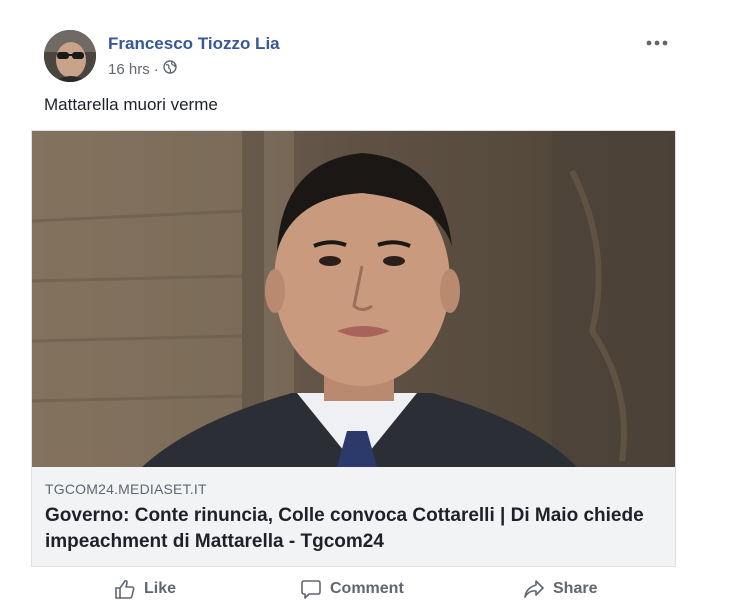  What do you see at coordinates (131, 104) in the screenshot?
I see `post-text: Mattarella muori verme` at bounding box center [131, 104].